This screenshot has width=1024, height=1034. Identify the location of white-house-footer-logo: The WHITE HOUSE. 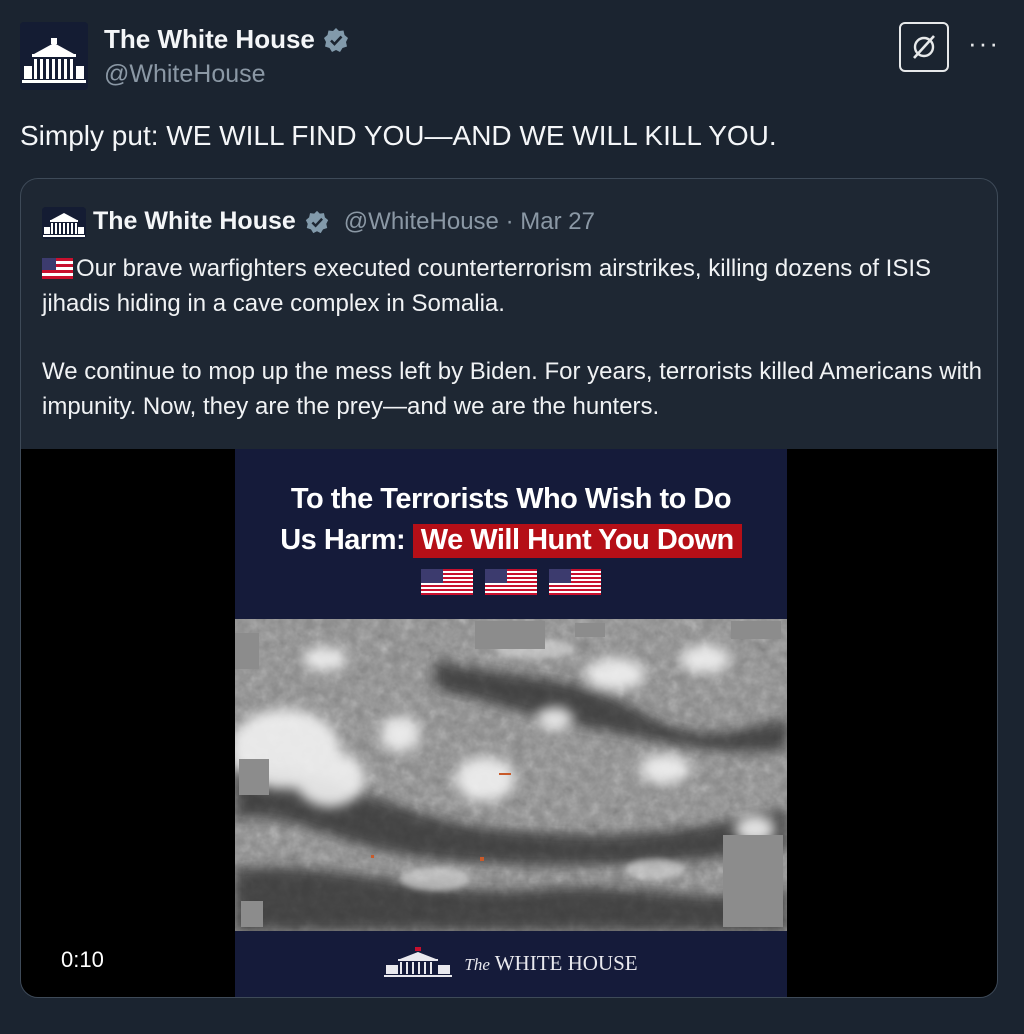
(511, 963).